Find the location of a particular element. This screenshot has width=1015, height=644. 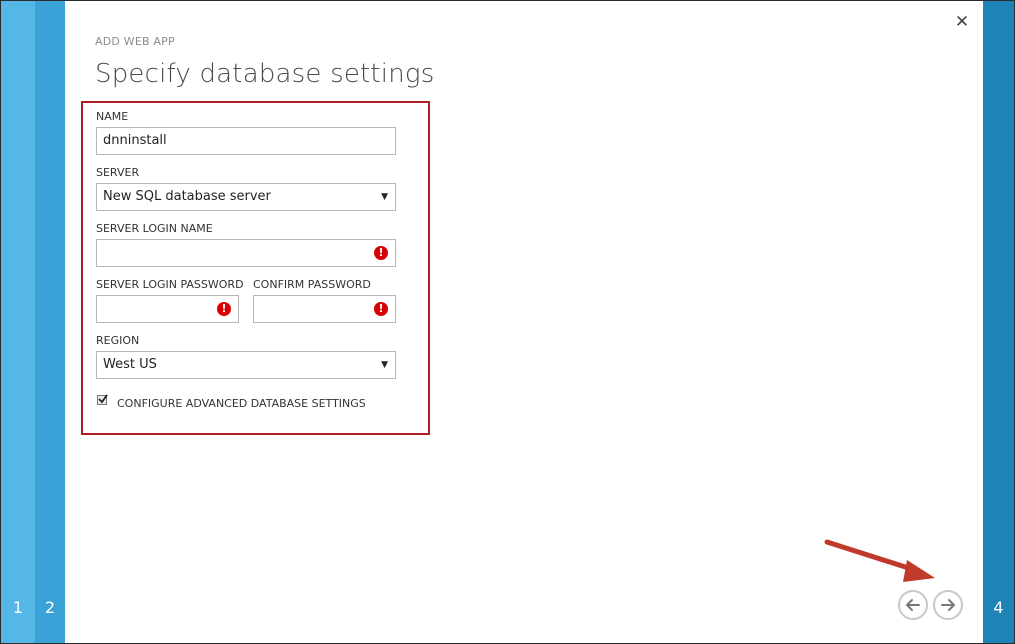

dialog-kicker: ADD WEB APP is located at coordinates (135, 41).